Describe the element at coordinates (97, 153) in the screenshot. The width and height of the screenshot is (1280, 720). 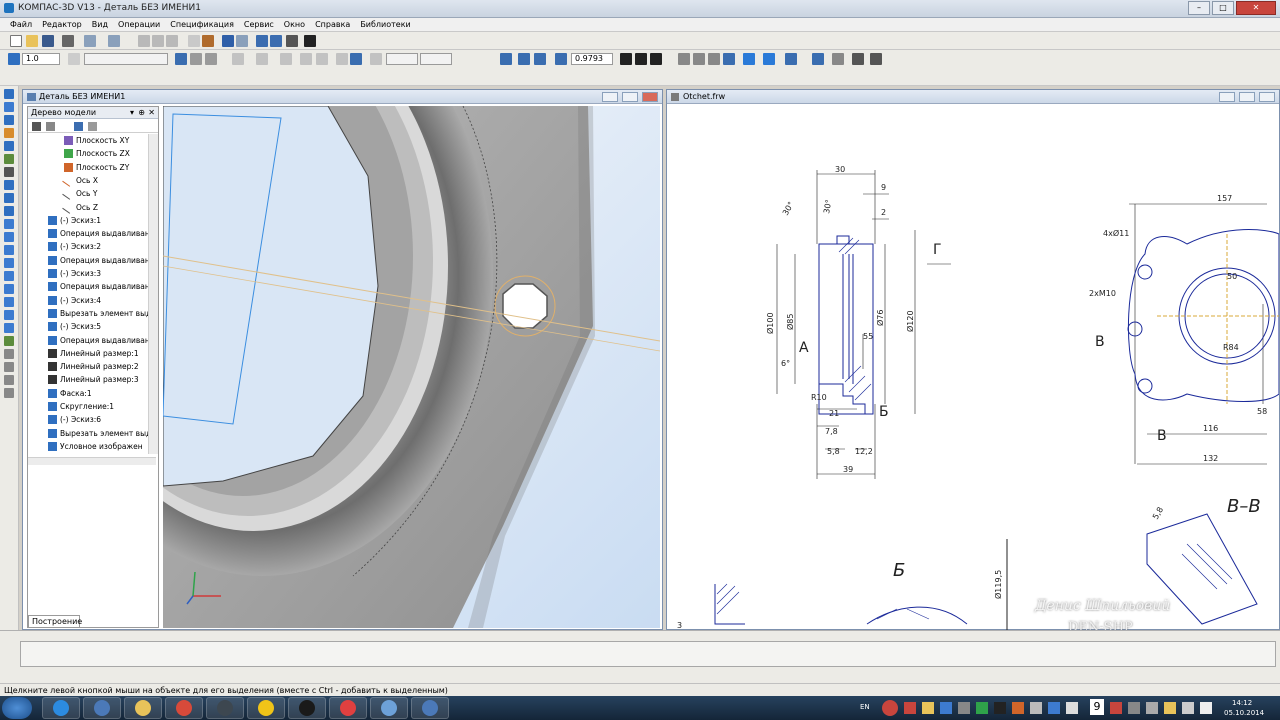
I see `tree-item: Плоскость ZX` at that location.